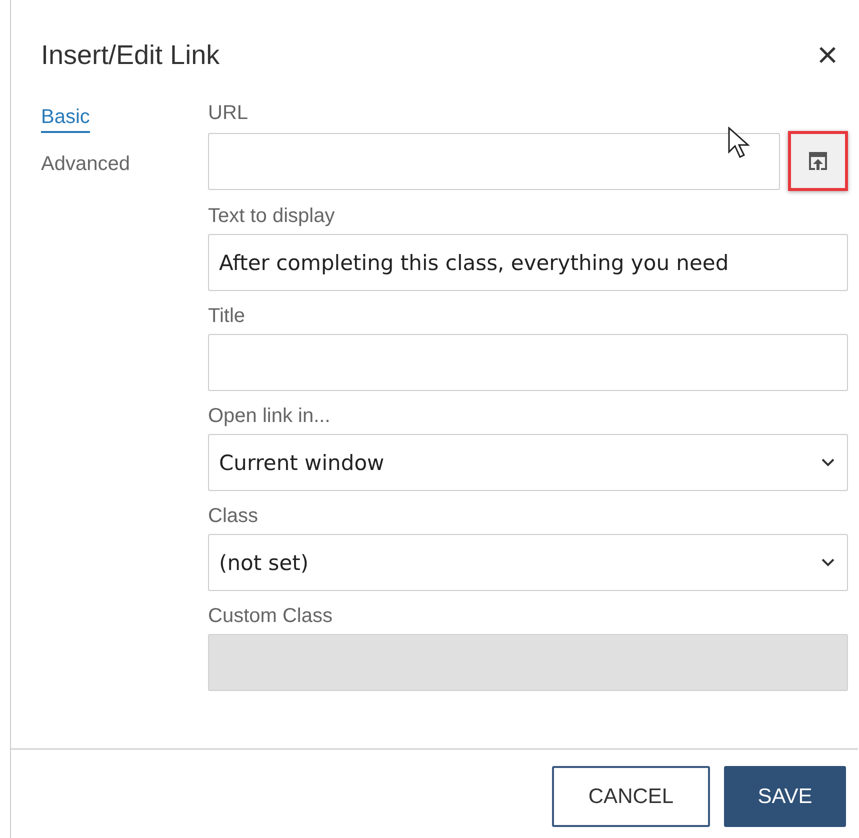  What do you see at coordinates (229, 113) in the screenshot?
I see `field-label: URL` at bounding box center [229, 113].